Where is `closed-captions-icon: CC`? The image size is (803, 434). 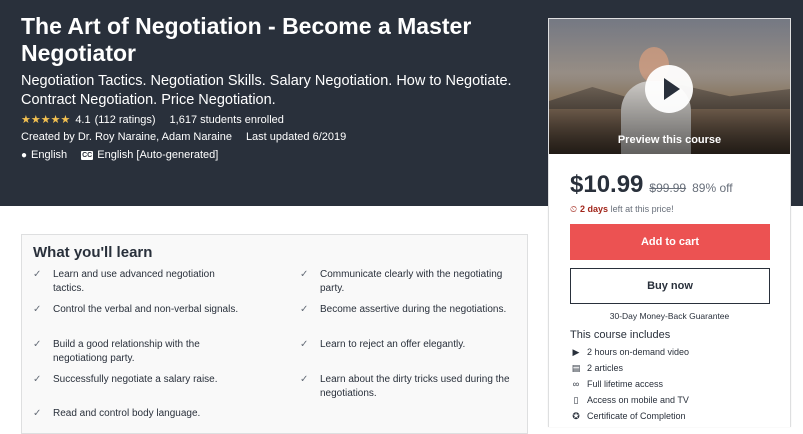
closed-captions-icon: CC is located at coordinates (87, 155).